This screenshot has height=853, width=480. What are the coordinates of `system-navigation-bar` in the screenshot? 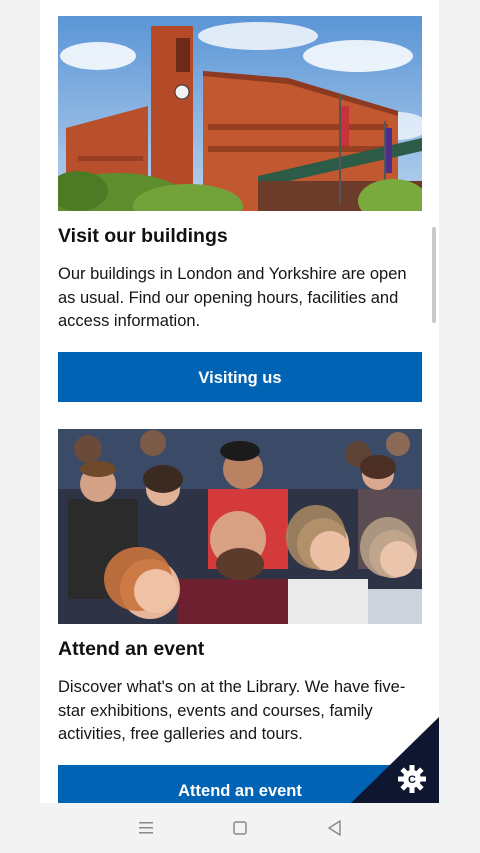 It's located at (240, 828).